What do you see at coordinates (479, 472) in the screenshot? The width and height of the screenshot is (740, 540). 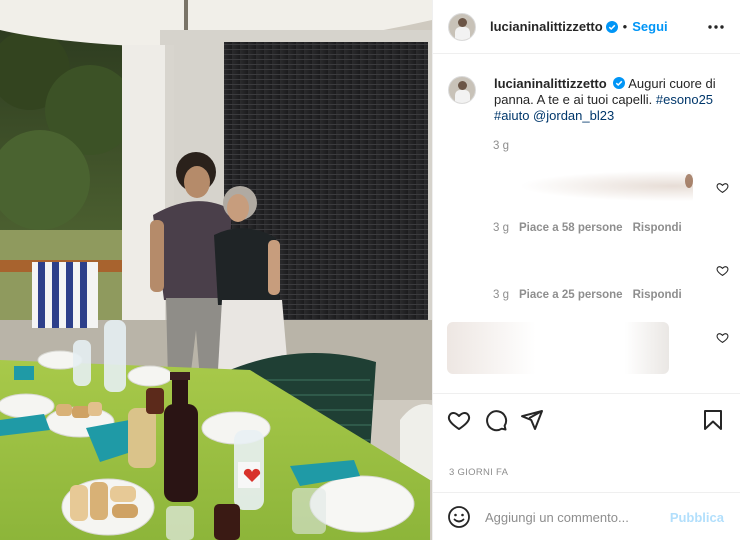 I see `post-date: 3 GIORNI FA` at bounding box center [479, 472].